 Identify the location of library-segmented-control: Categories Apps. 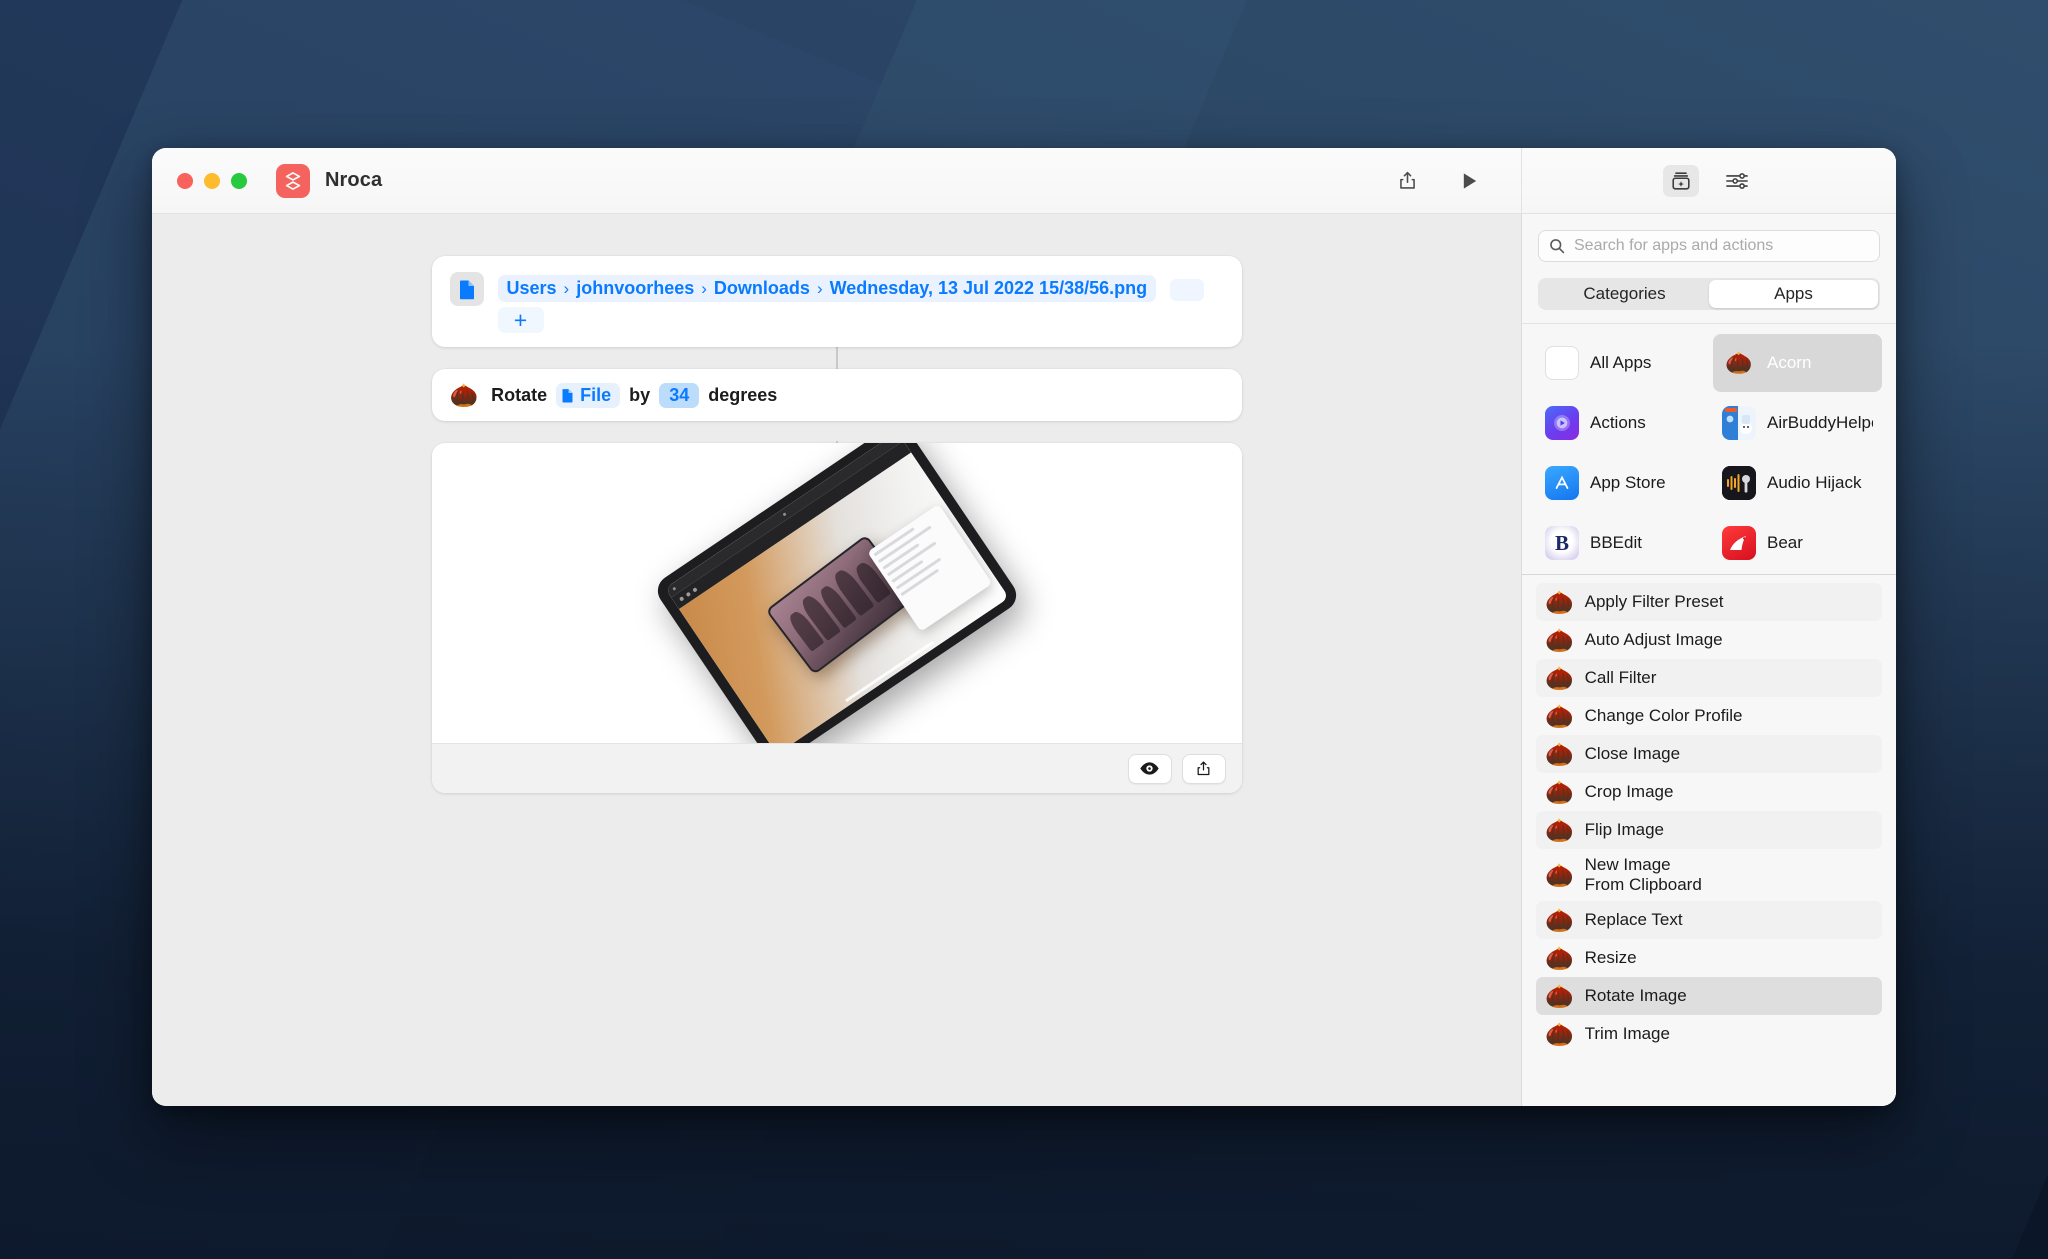
(1709, 294).